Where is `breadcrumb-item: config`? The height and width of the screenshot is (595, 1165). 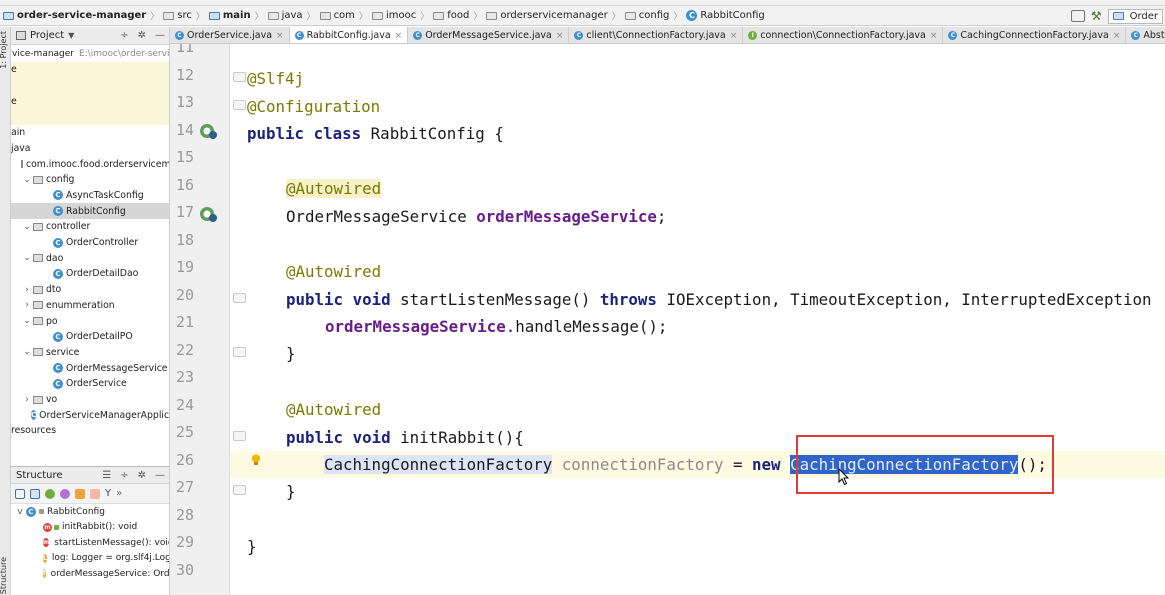 breadcrumb-item: config is located at coordinates (646, 15).